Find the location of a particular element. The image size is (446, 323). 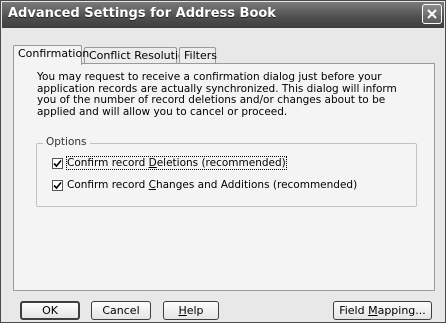

title-bar: Advanced Settings for Address Book is located at coordinates (223, 15).